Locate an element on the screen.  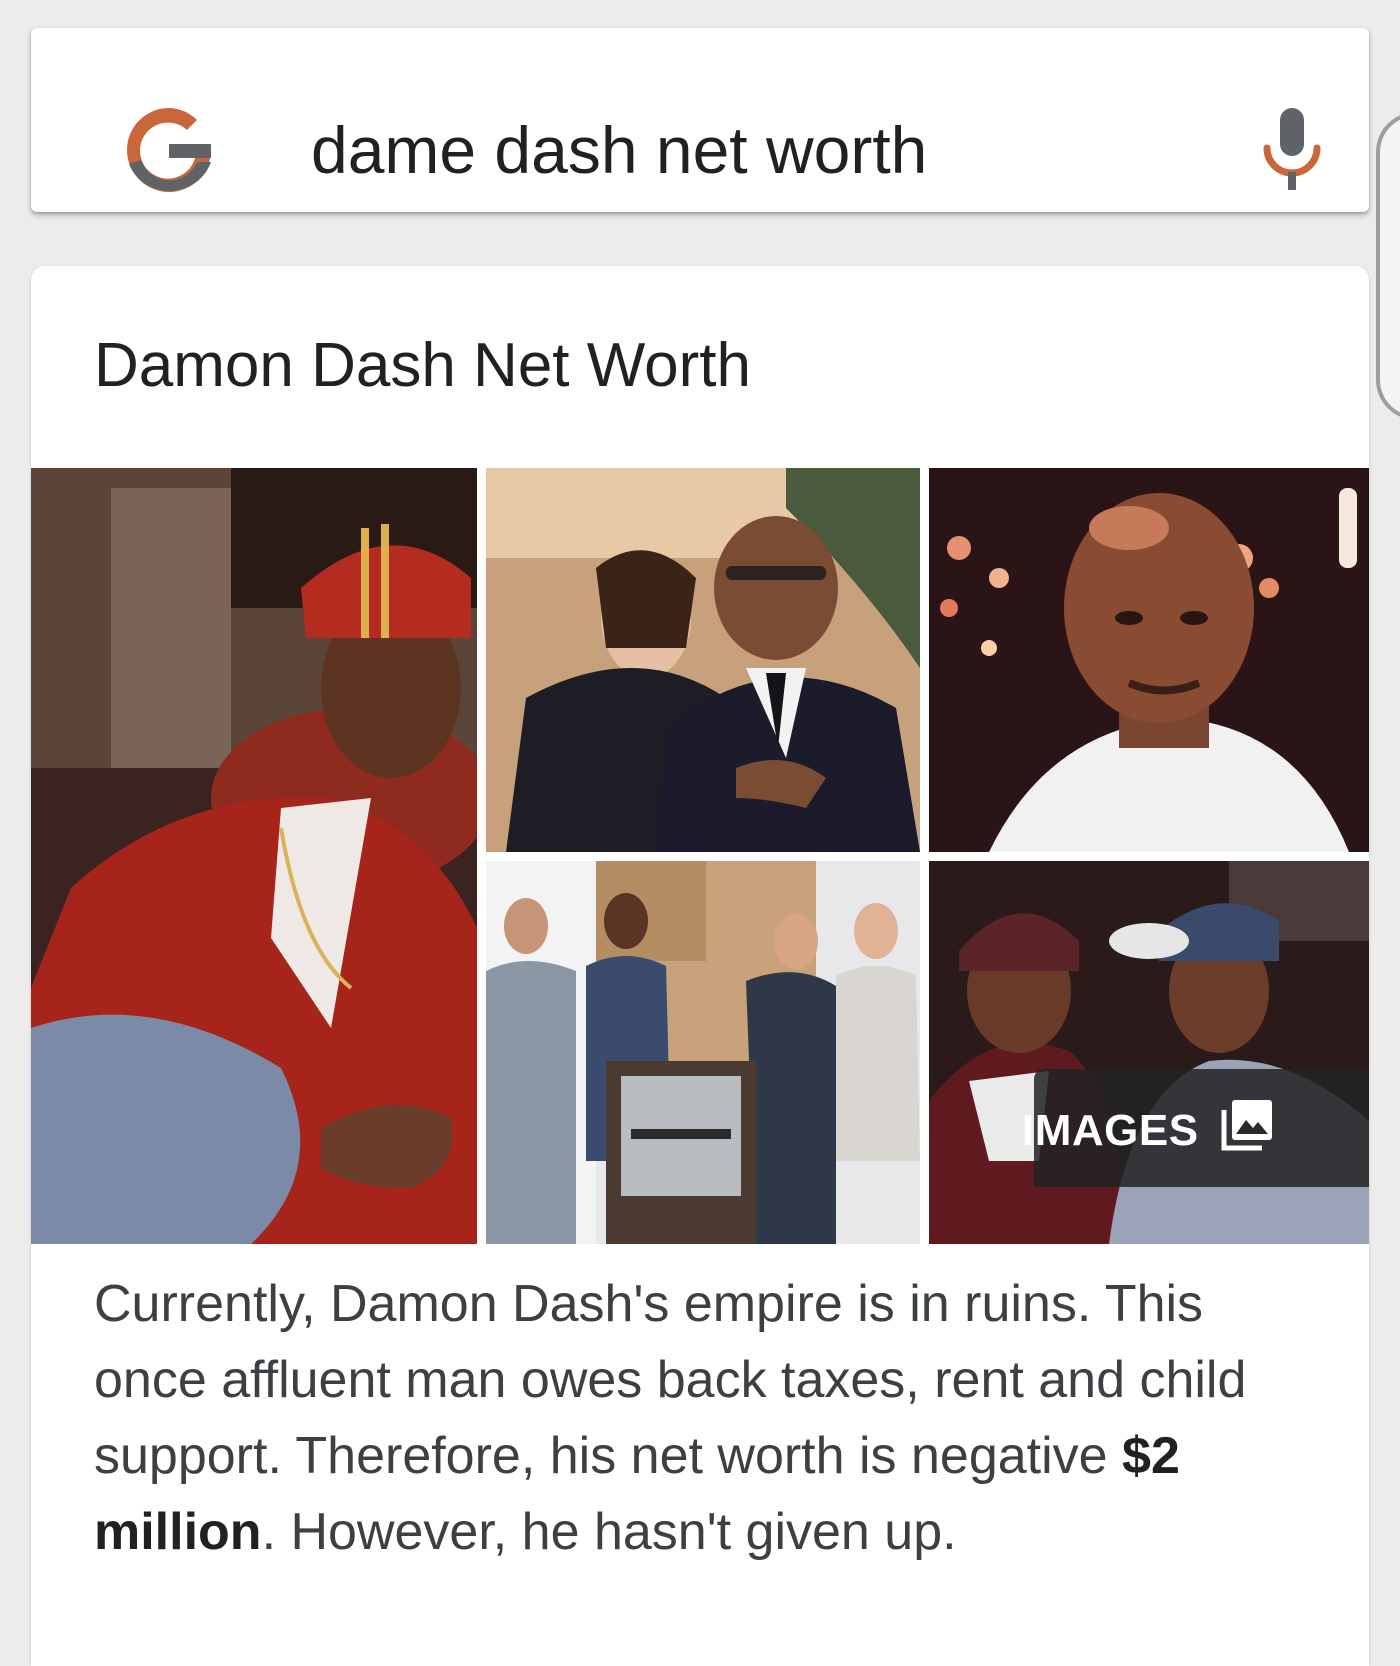
image-gallery-icon is located at coordinates (1247, 1125).